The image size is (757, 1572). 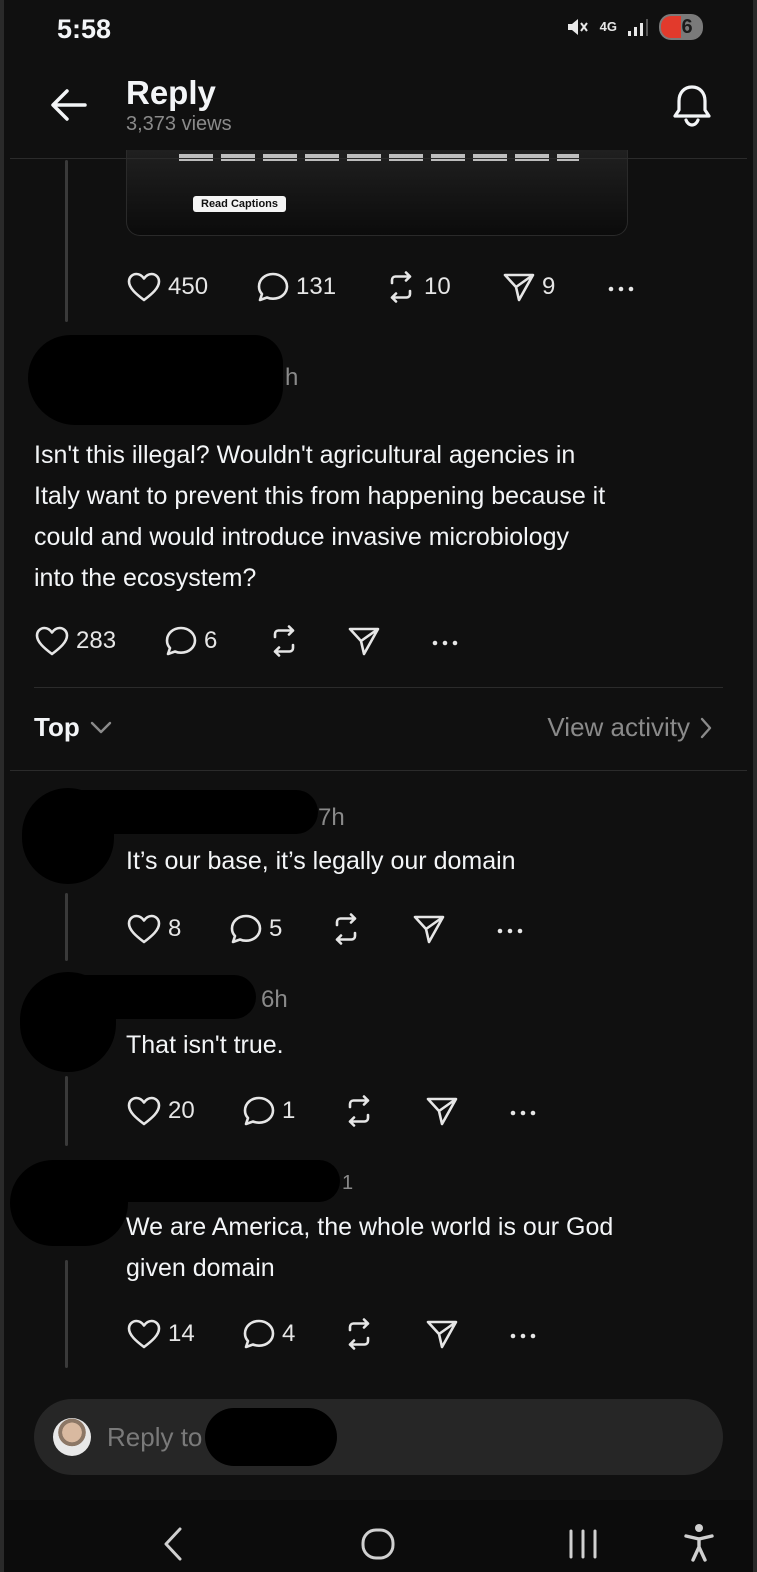 I want to click on comment-text: That isn't true., so click(x=205, y=1045).